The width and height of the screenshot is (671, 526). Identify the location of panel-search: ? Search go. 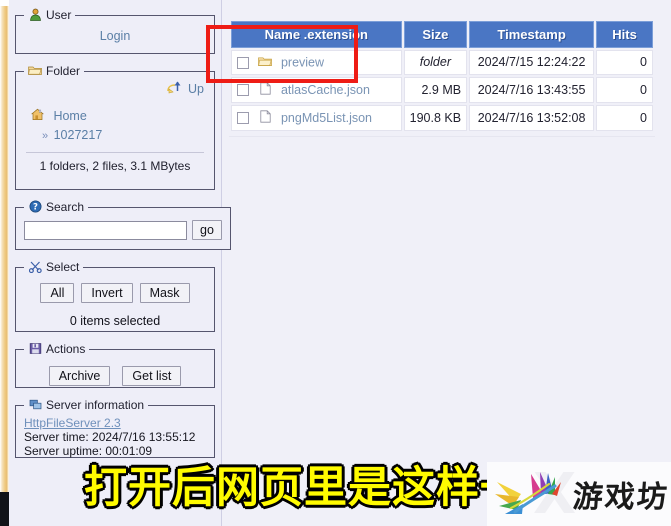
(123, 225).